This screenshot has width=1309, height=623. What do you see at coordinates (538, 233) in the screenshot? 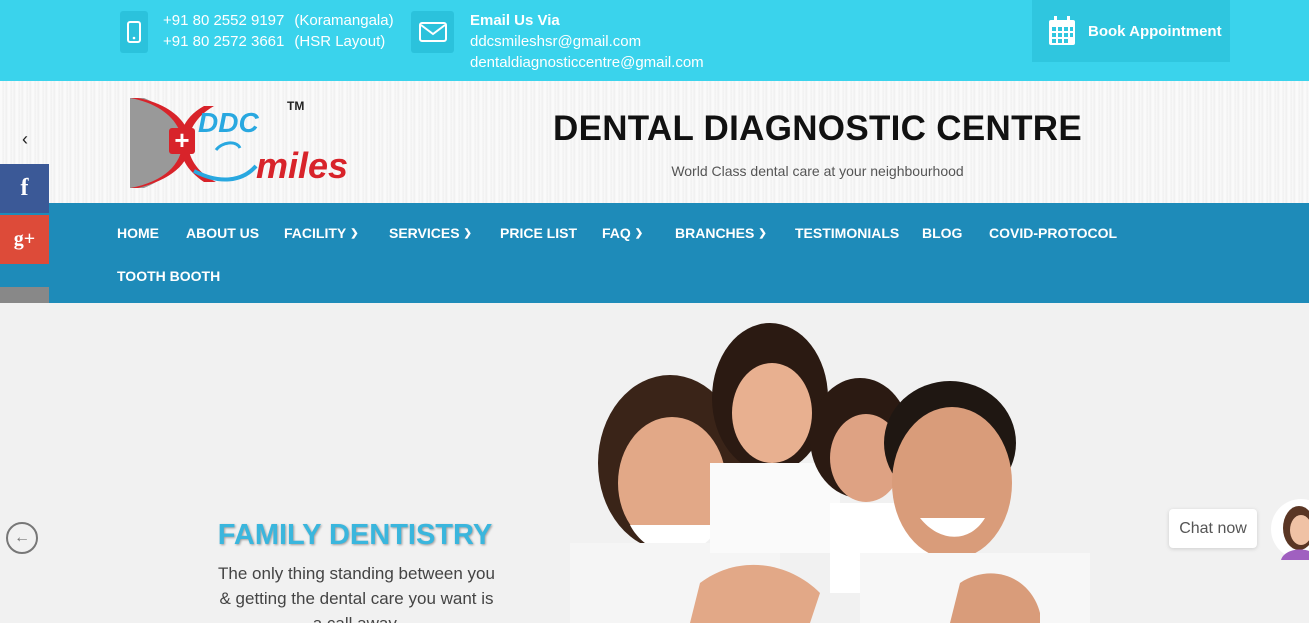
I see `nav-item-price-list: PRICE LIST` at bounding box center [538, 233].